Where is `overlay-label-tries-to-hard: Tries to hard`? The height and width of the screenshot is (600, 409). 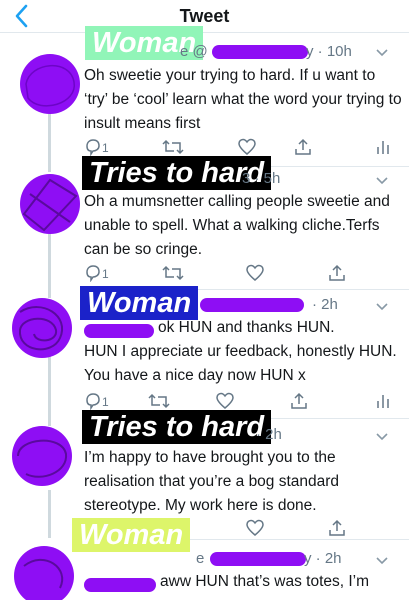 overlay-label-tries-to-hard: Tries to hard is located at coordinates (177, 427).